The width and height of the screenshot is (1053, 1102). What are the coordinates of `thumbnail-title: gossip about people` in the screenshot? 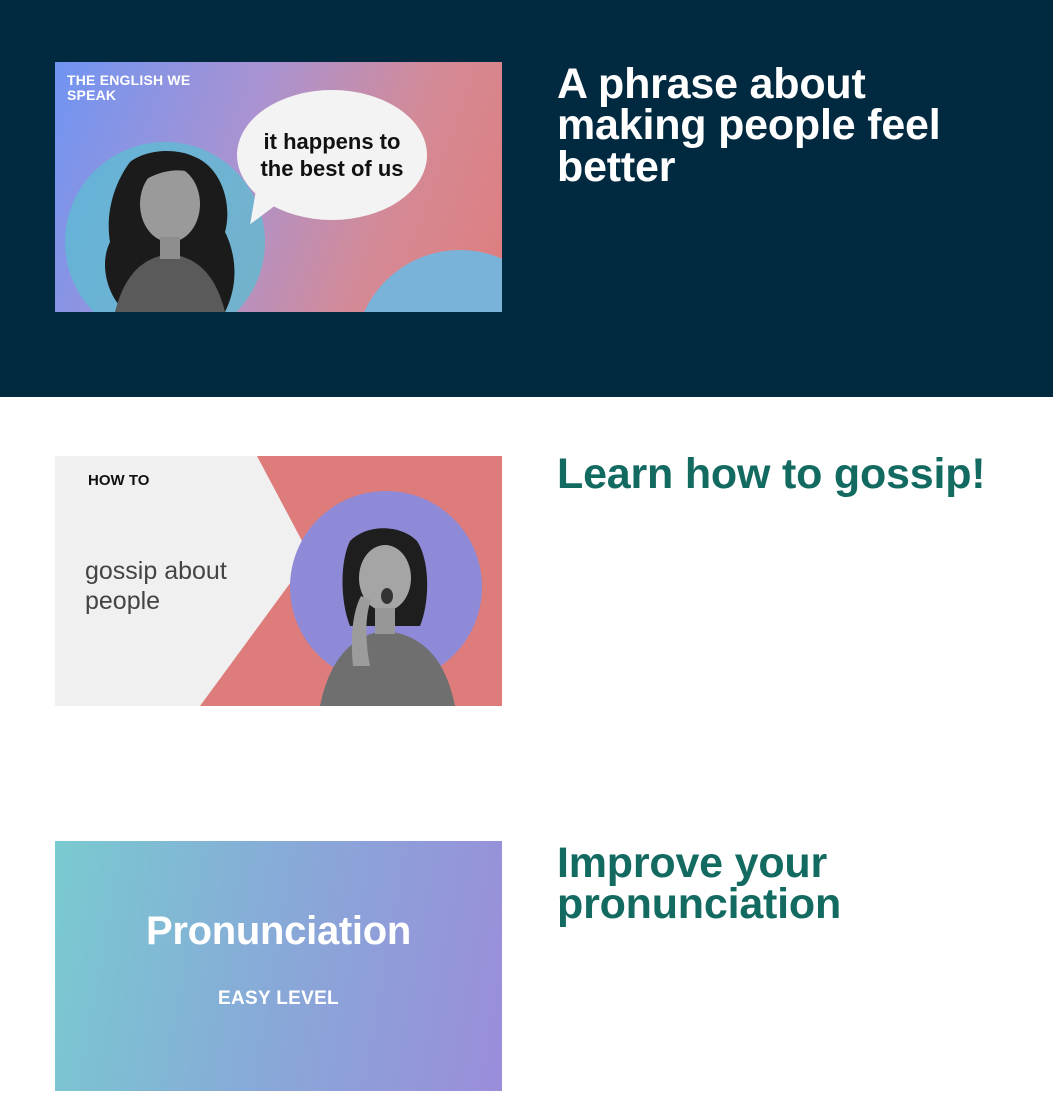 It's located at (156, 586).